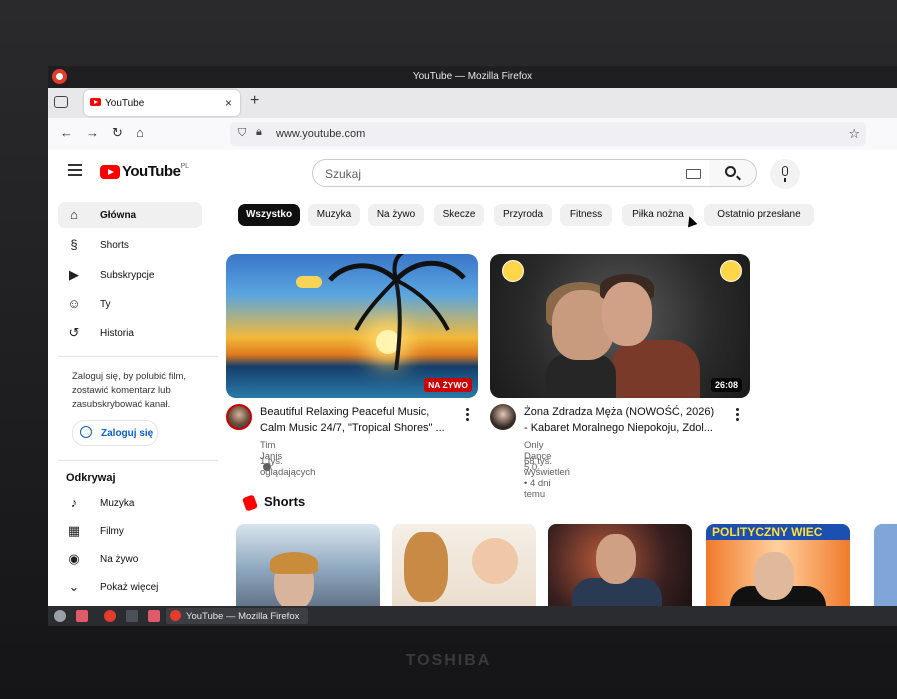 The image size is (897, 699). Describe the element at coordinates (86, 432) in the screenshot. I see `account-icon` at that location.